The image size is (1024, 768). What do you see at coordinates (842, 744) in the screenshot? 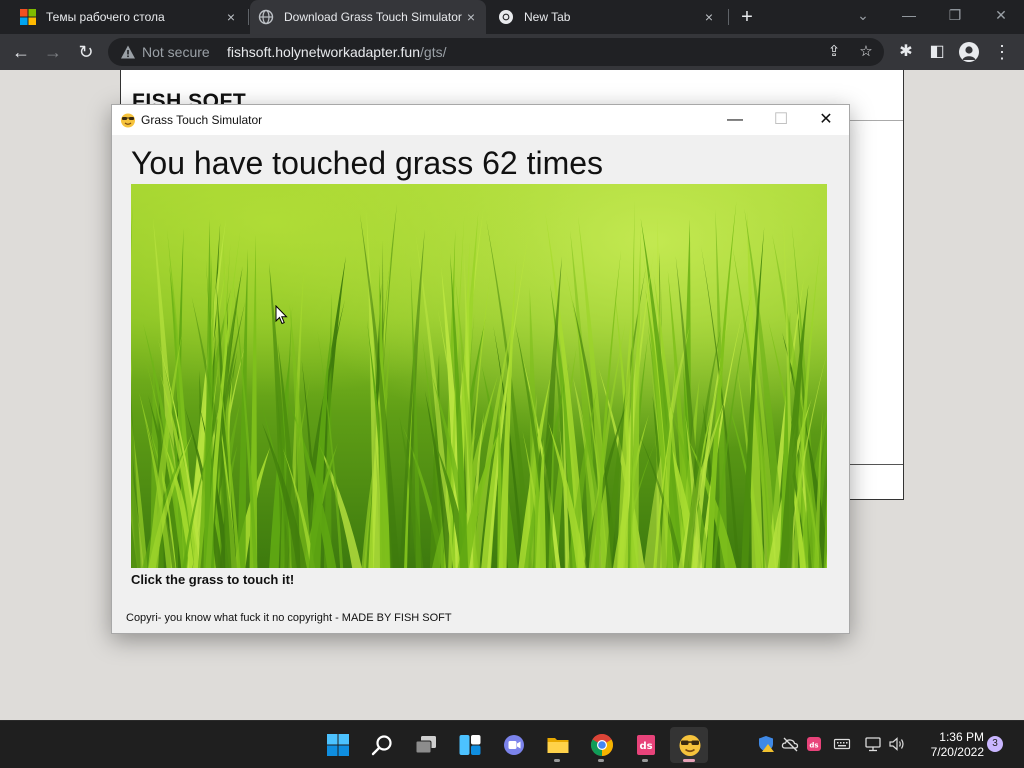
I see `keyboard-icon` at bounding box center [842, 744].